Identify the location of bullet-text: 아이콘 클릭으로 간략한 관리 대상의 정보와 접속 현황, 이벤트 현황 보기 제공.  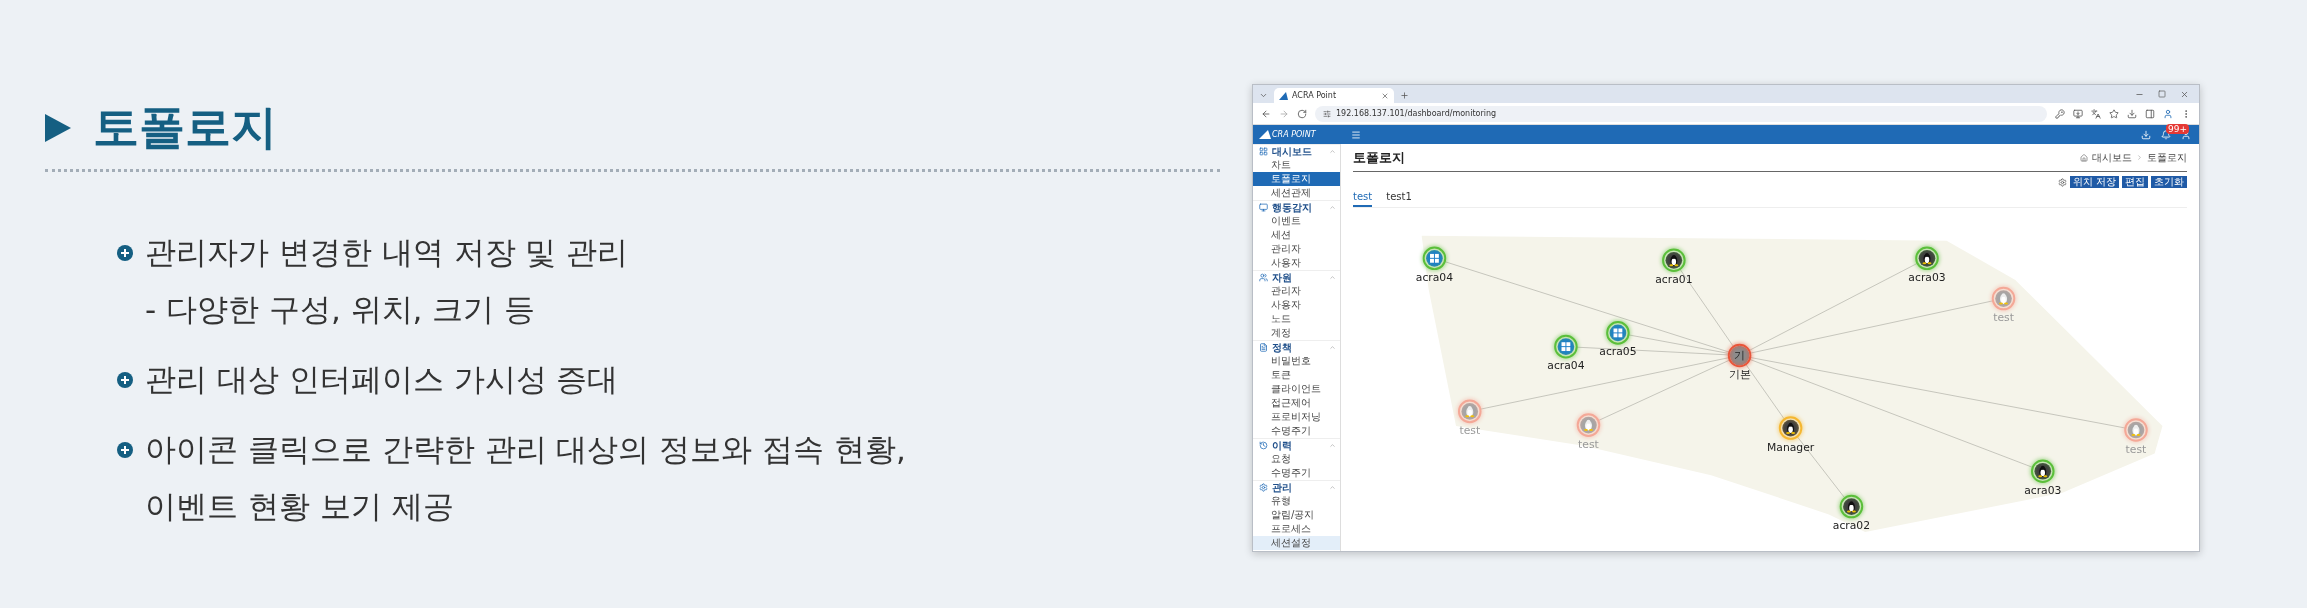
(525, 478).